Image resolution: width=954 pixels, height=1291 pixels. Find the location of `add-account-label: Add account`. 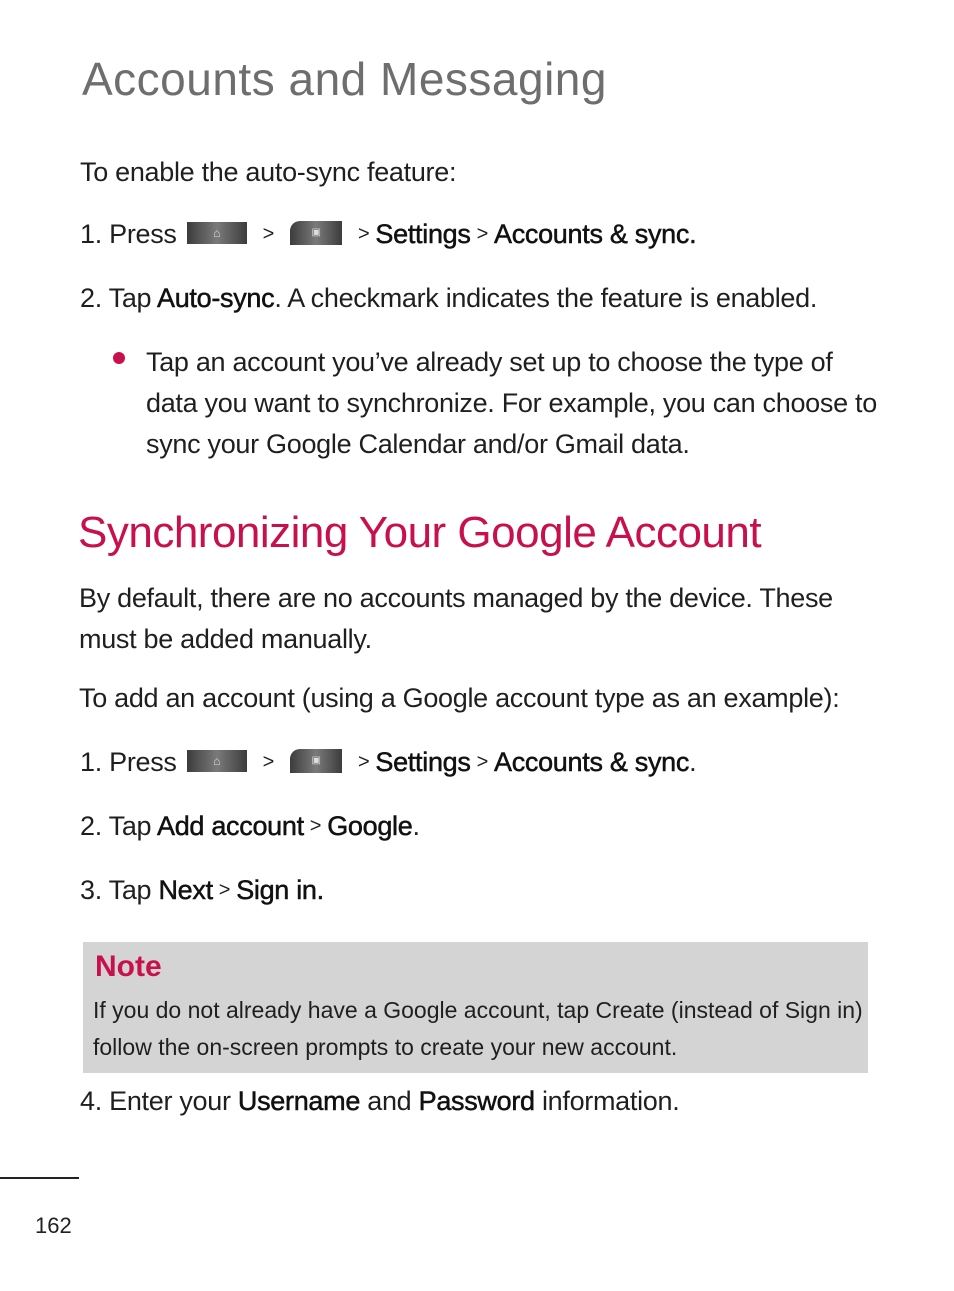

add-account-label: Add account is located at coordinates (230, 826).